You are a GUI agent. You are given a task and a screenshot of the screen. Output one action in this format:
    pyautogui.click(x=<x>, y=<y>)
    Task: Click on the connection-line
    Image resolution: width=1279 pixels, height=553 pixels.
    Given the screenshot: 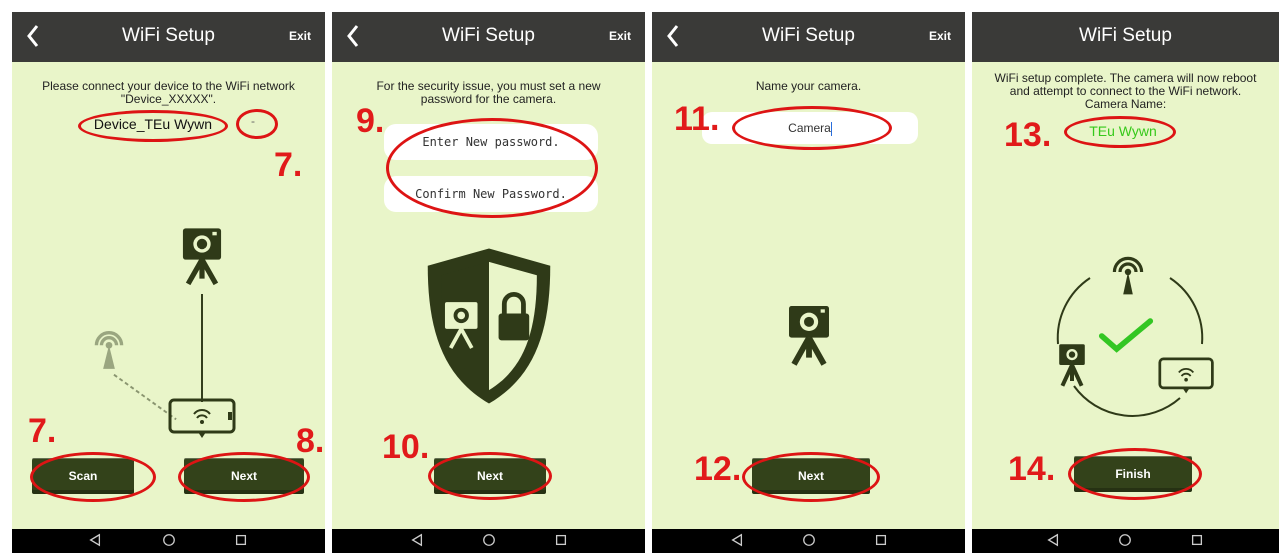 What is the action you would take?
    pyautogui.click(x=202, y=348)
    